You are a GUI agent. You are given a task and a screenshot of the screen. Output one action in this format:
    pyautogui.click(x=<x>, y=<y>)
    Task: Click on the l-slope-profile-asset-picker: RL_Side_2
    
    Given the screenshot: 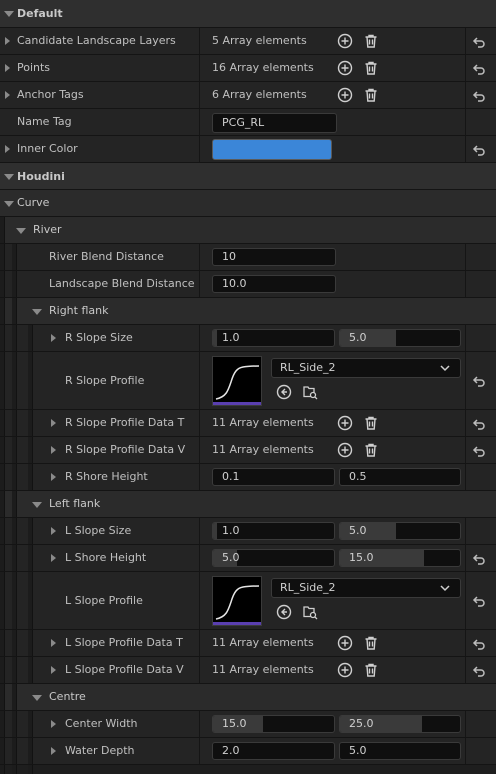 What is the action you would take?
    pyautogui.click(x=366, y=588)
    